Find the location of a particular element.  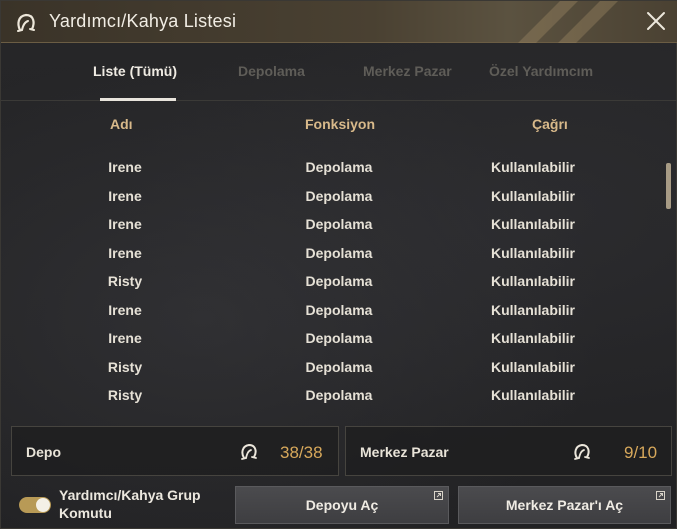

title-decoration is located at coordinates (568, 22).